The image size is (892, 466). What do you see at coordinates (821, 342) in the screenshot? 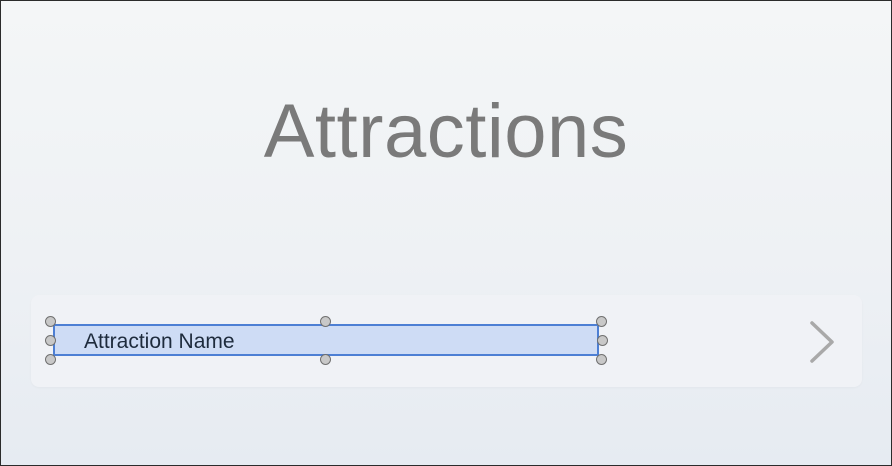
I see `chevron-right-icon` at bounding box center [821, 342].